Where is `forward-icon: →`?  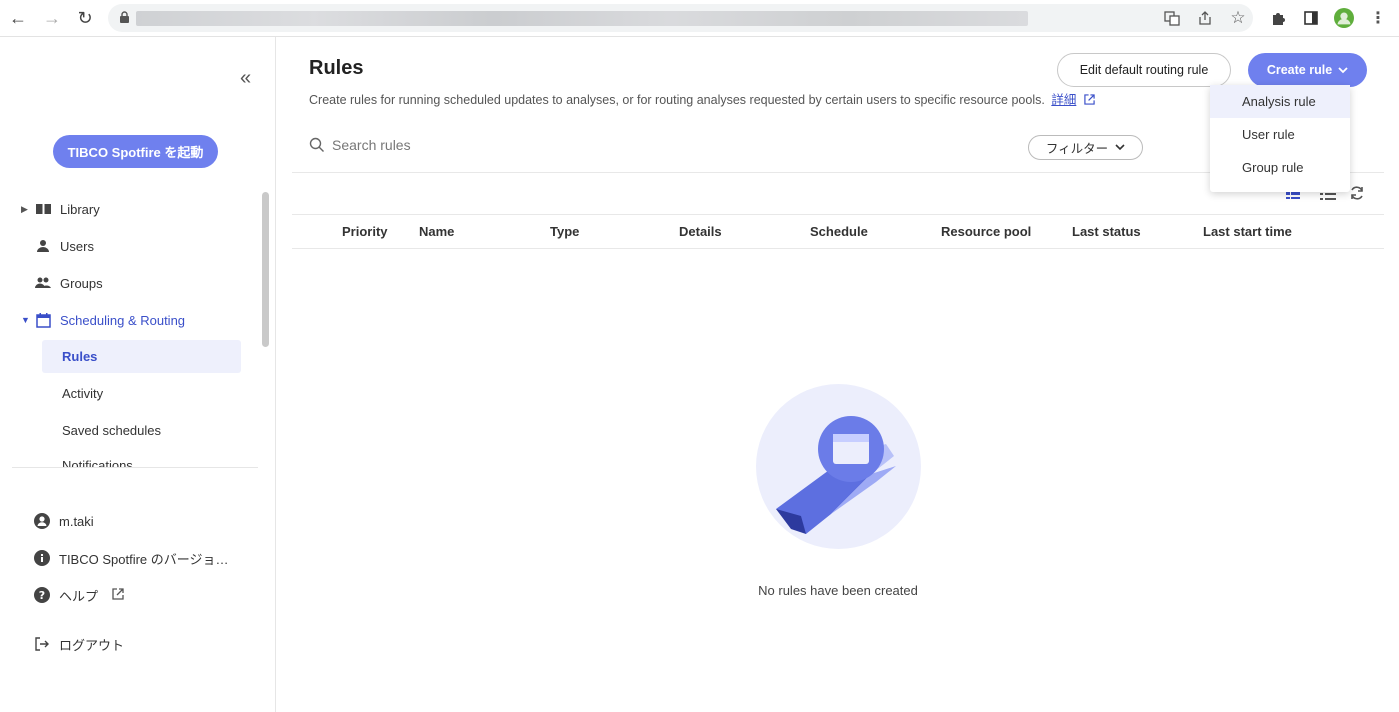
forward-icon: → is located at coordinates (52, 18).